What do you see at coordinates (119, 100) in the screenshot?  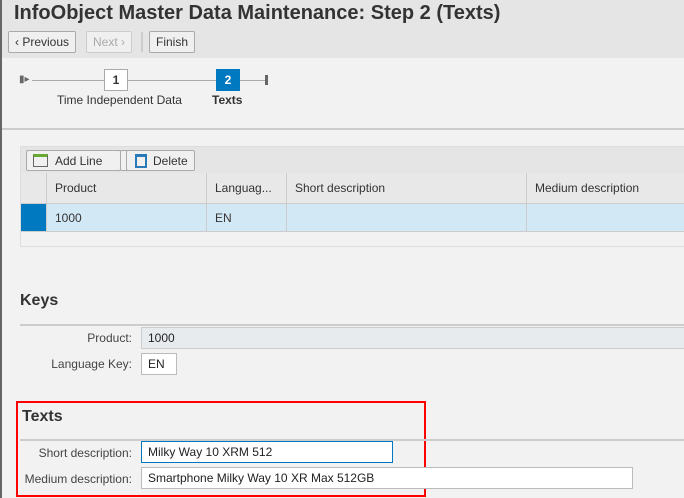 I see `step-1-label: Time Independent Data` at bounding box center [119, 100].